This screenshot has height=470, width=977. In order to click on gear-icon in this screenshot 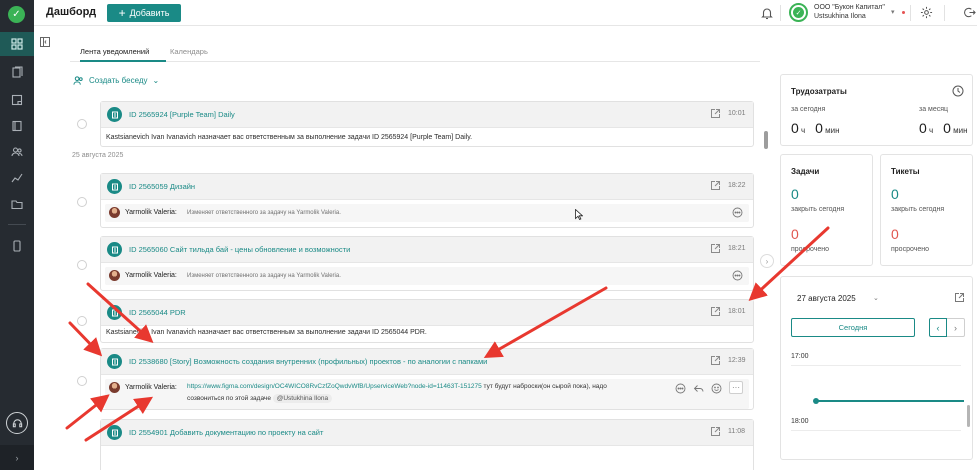, I will do `click(926, 12)`.